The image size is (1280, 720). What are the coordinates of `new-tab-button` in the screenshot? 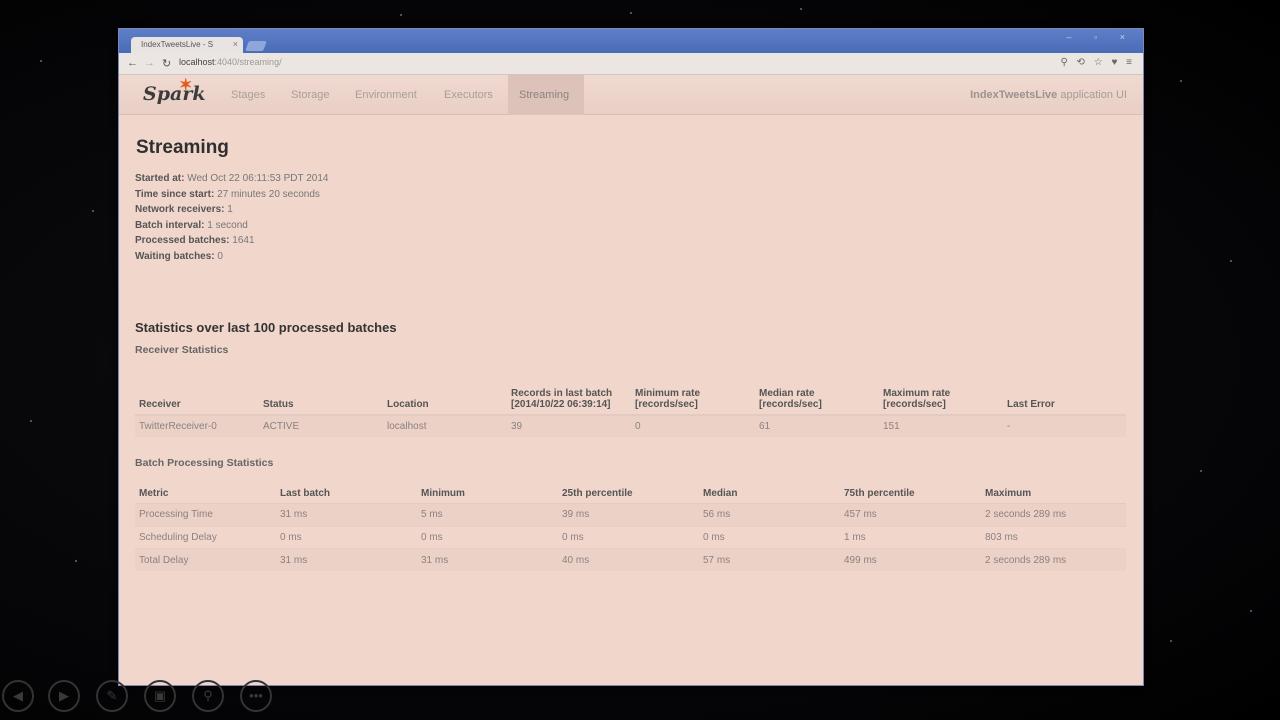 It's located at (256, 46).